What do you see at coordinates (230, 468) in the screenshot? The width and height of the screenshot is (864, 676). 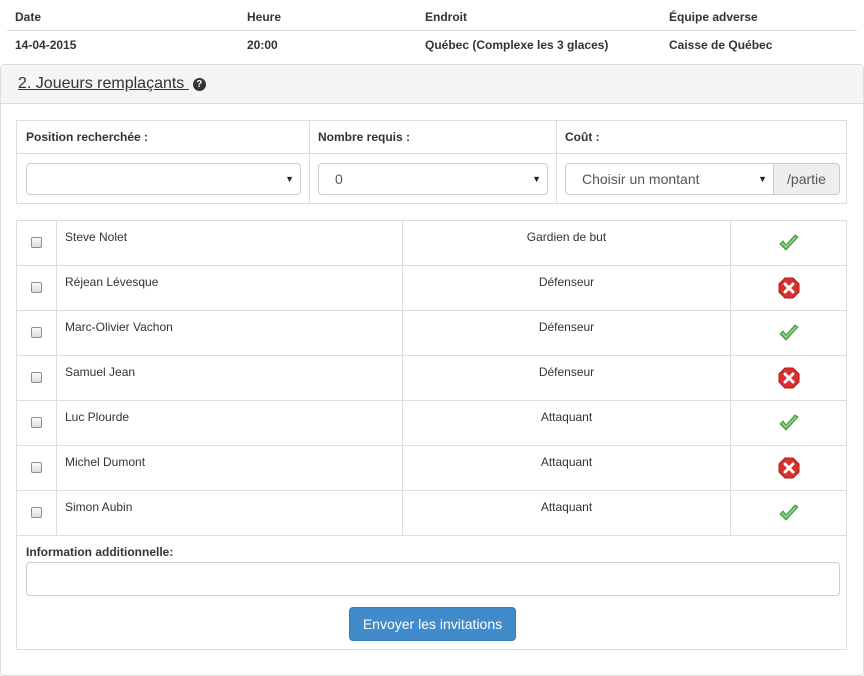 I see `player-name: Michel Dumont` at bounding box center [230, 468].